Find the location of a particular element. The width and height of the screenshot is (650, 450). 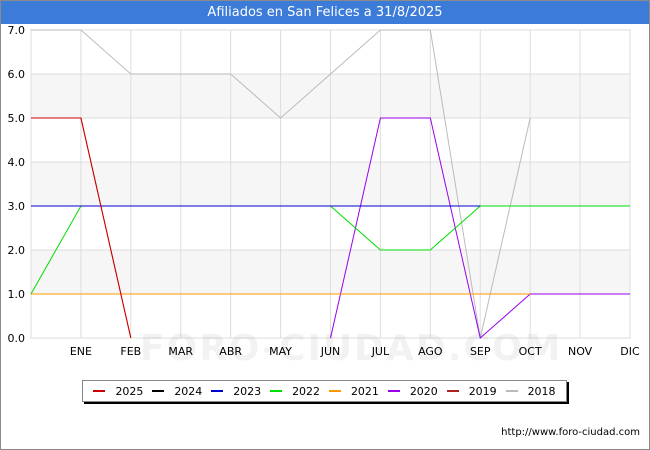

y-tick-label: 7.0 is located at coordinates (17, 30).